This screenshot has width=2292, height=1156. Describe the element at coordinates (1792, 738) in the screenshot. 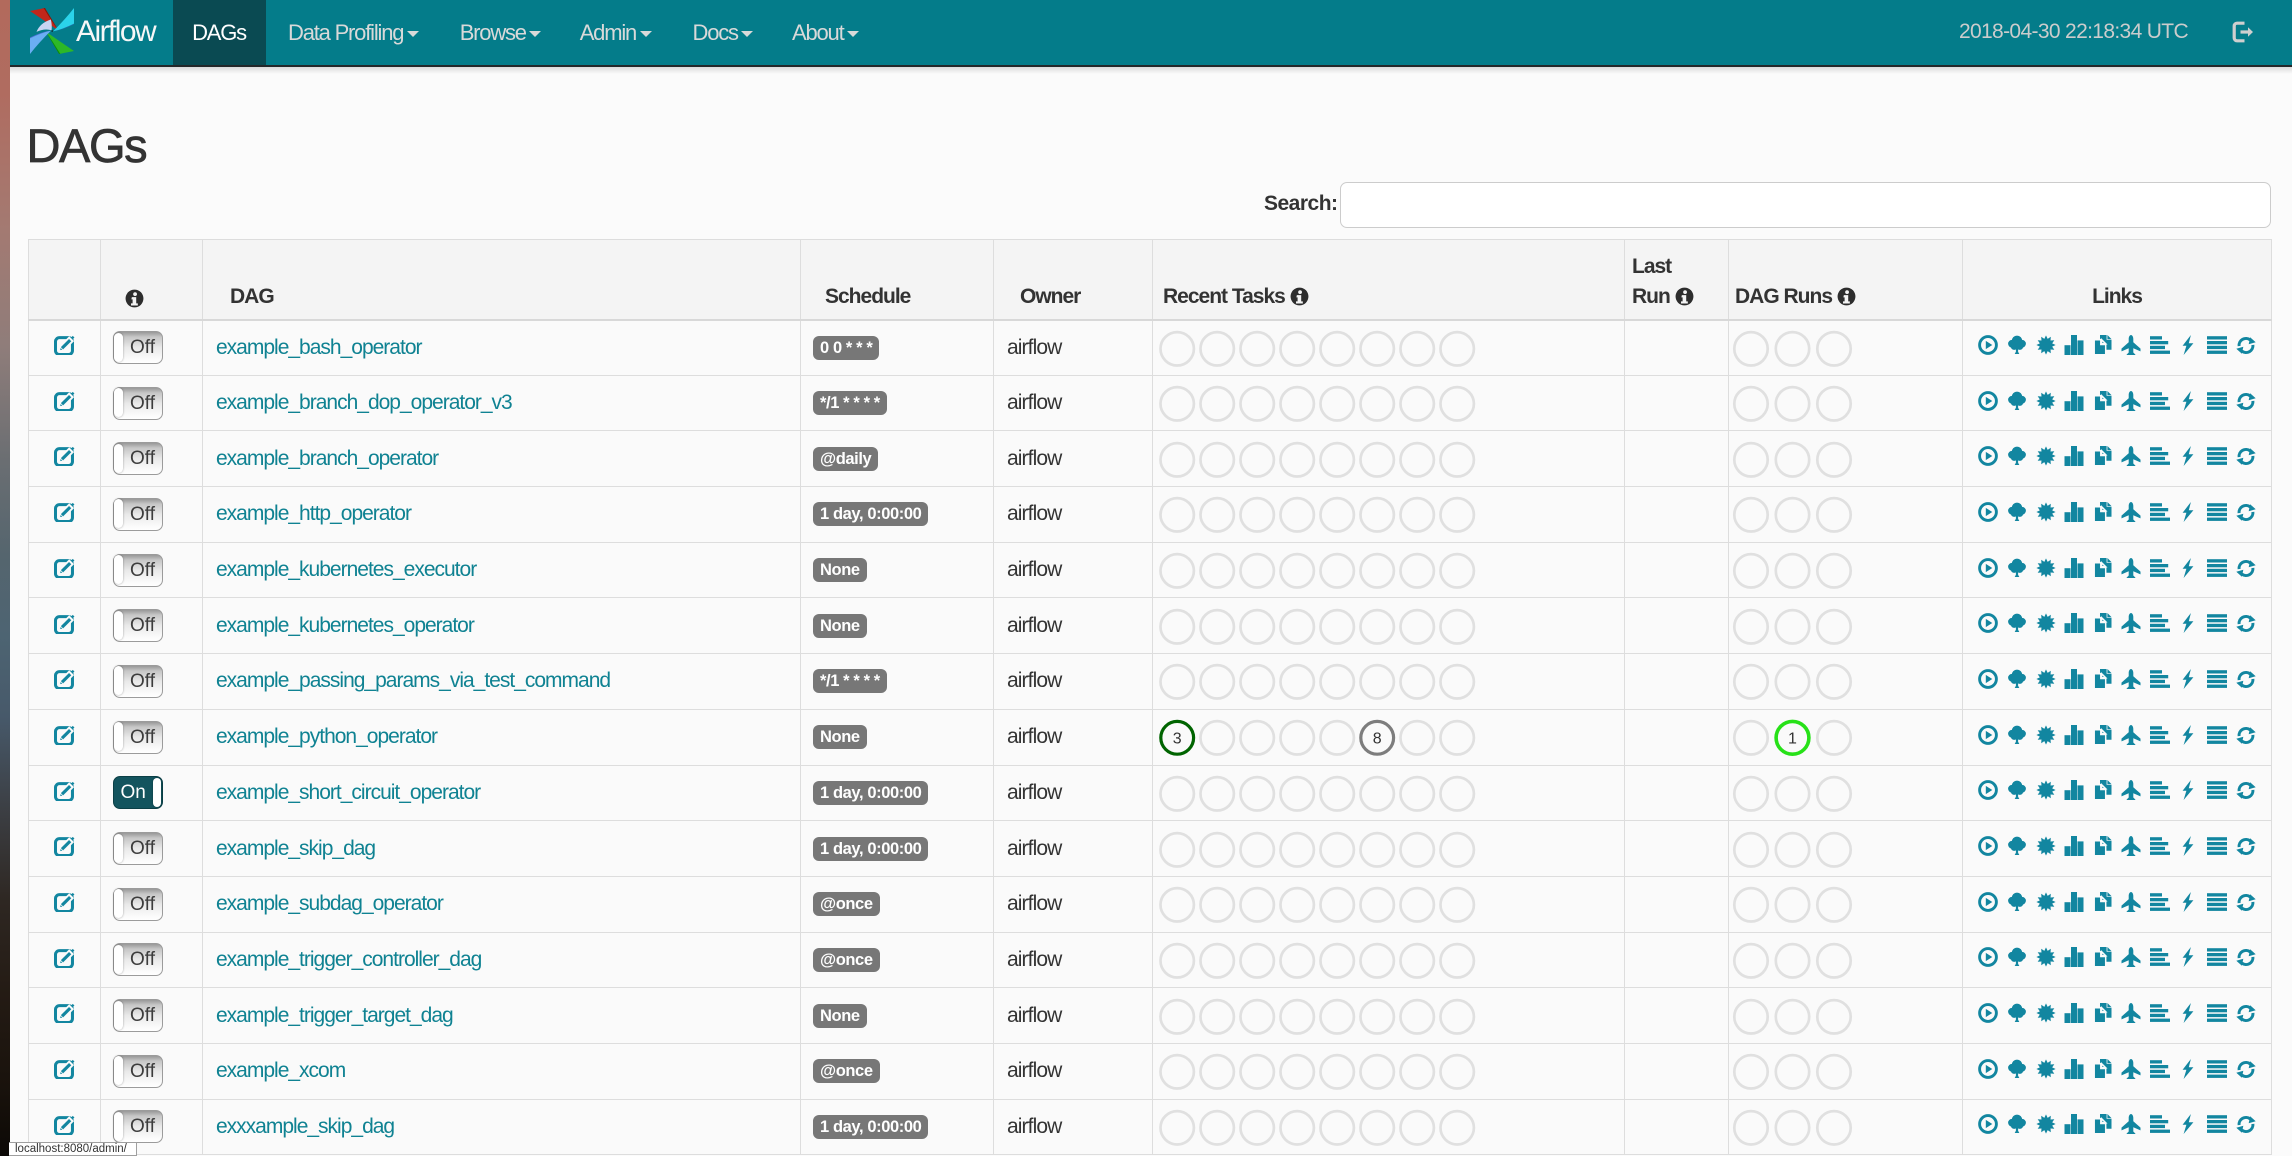

I see `svg-text: 1` at that location.